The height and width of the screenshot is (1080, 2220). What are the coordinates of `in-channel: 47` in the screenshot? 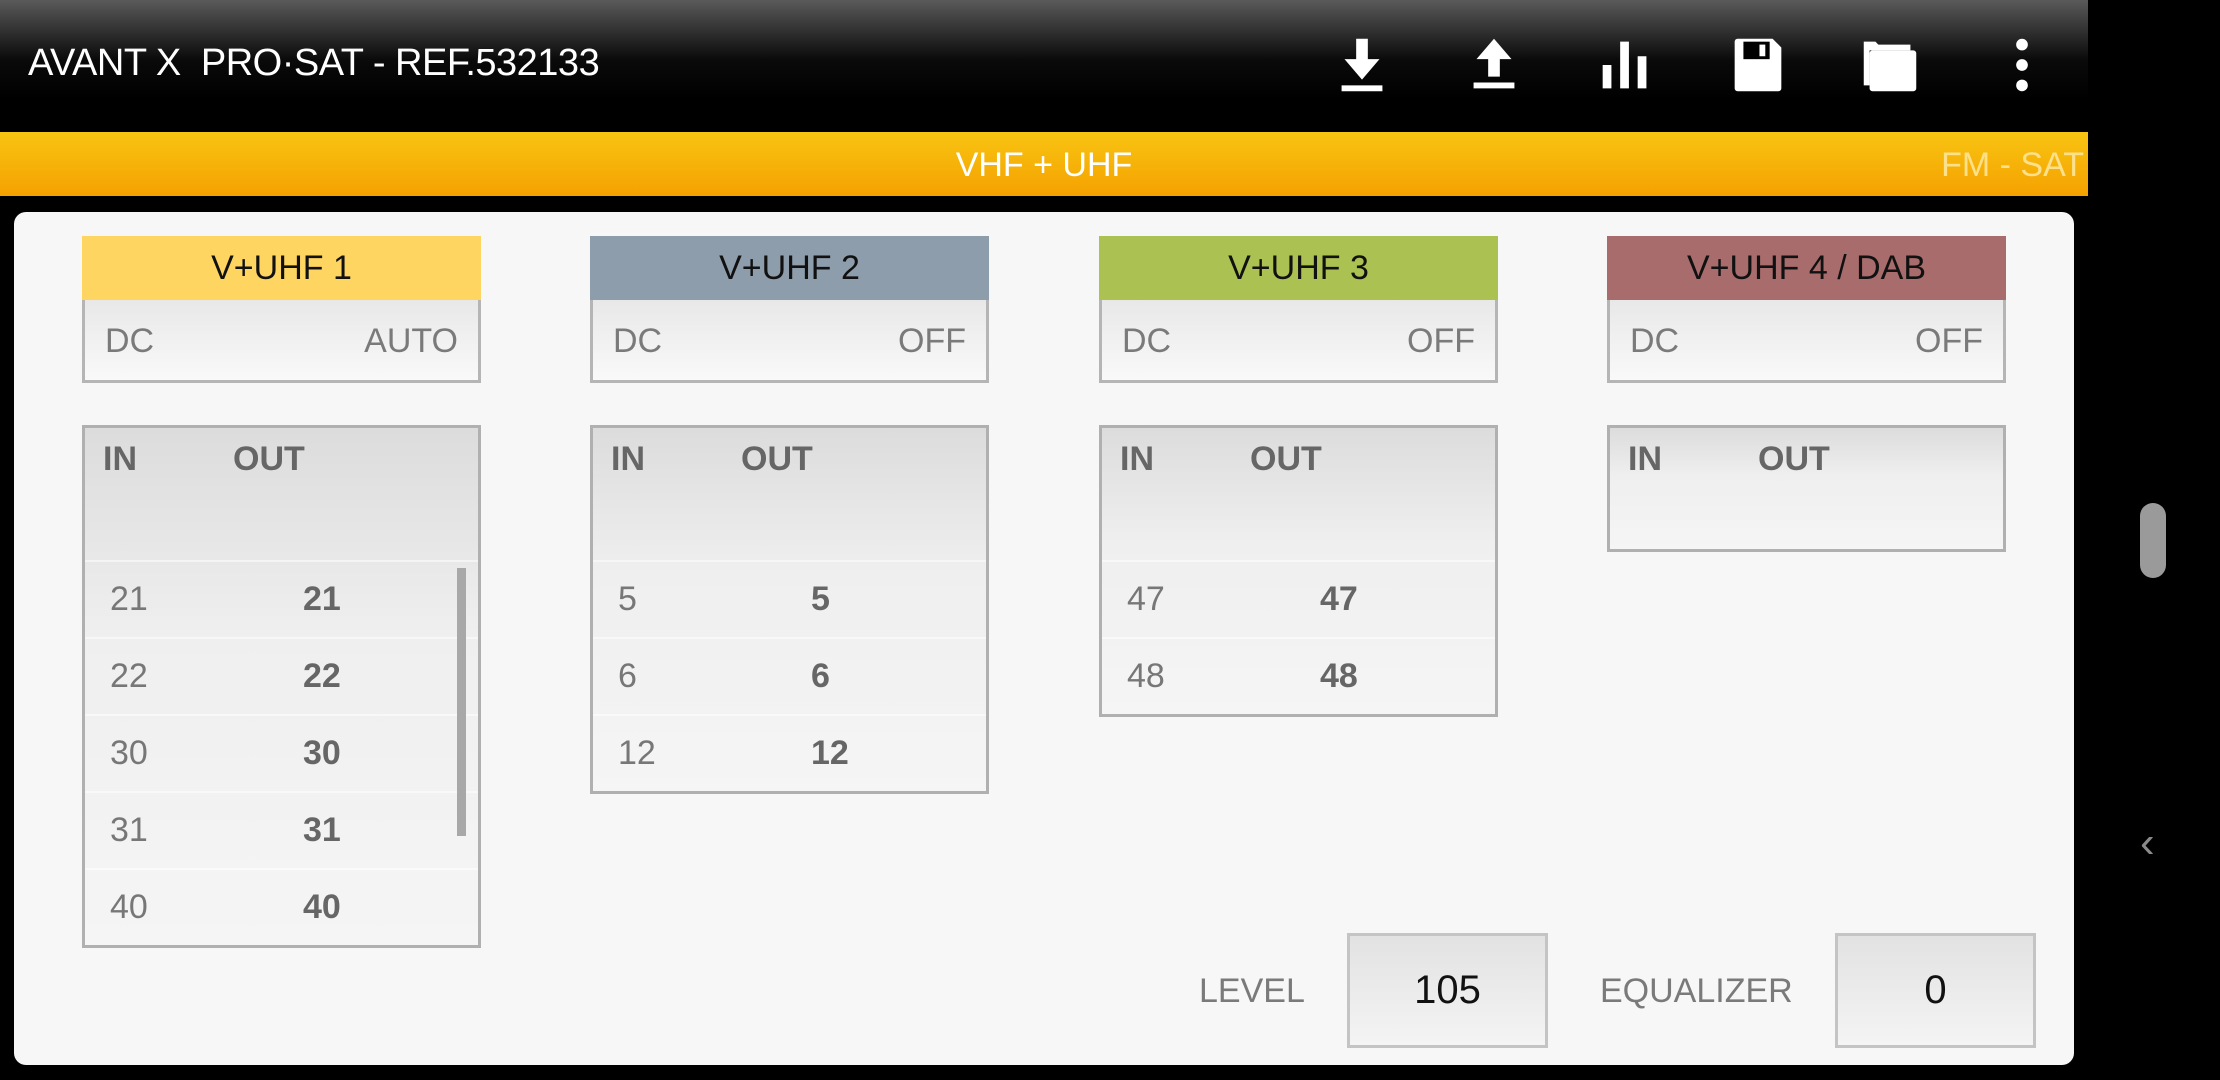 It's located at (1146, 599).